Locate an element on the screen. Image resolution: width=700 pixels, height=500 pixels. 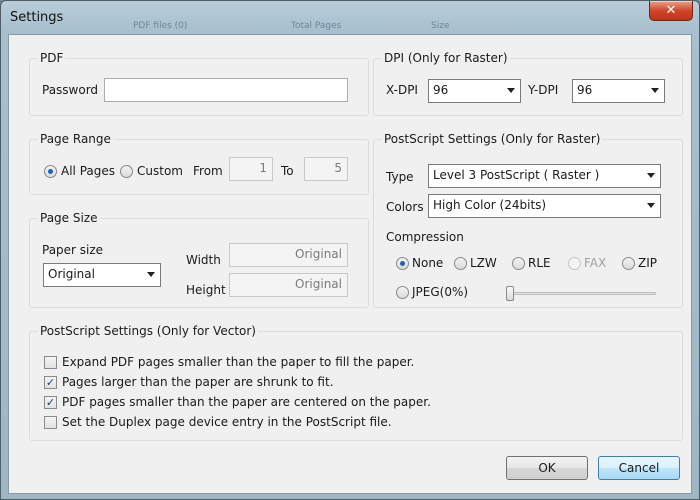
height-label: Height is located at coordinates (206, 290).